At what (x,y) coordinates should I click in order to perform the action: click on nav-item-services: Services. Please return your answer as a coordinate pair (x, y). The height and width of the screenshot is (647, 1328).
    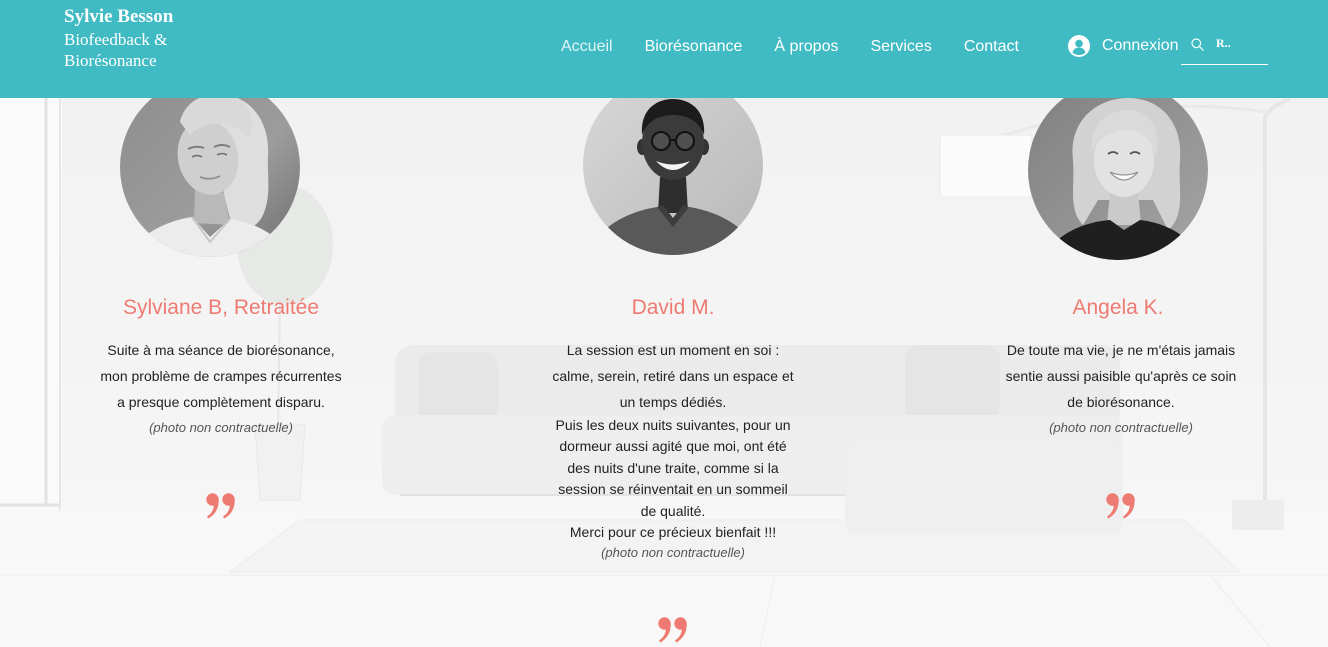
    Looking at the image, I should click on (900, 47).